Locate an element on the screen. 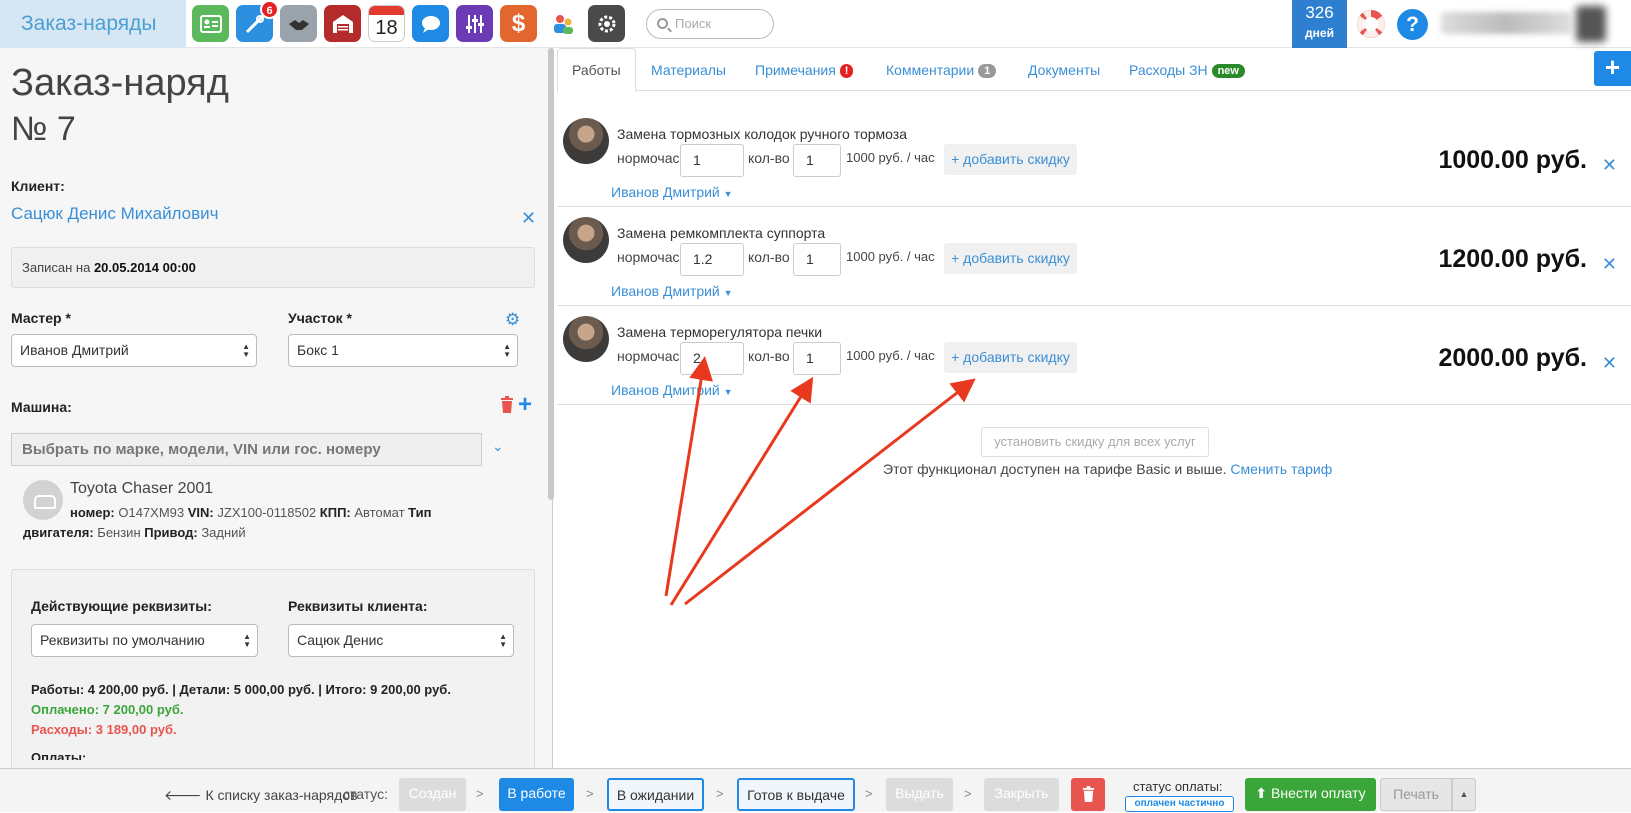 The height and width of the screenshot is (813, 1631). support-lifebuoy-icon is located at coordinates (1371, 24).